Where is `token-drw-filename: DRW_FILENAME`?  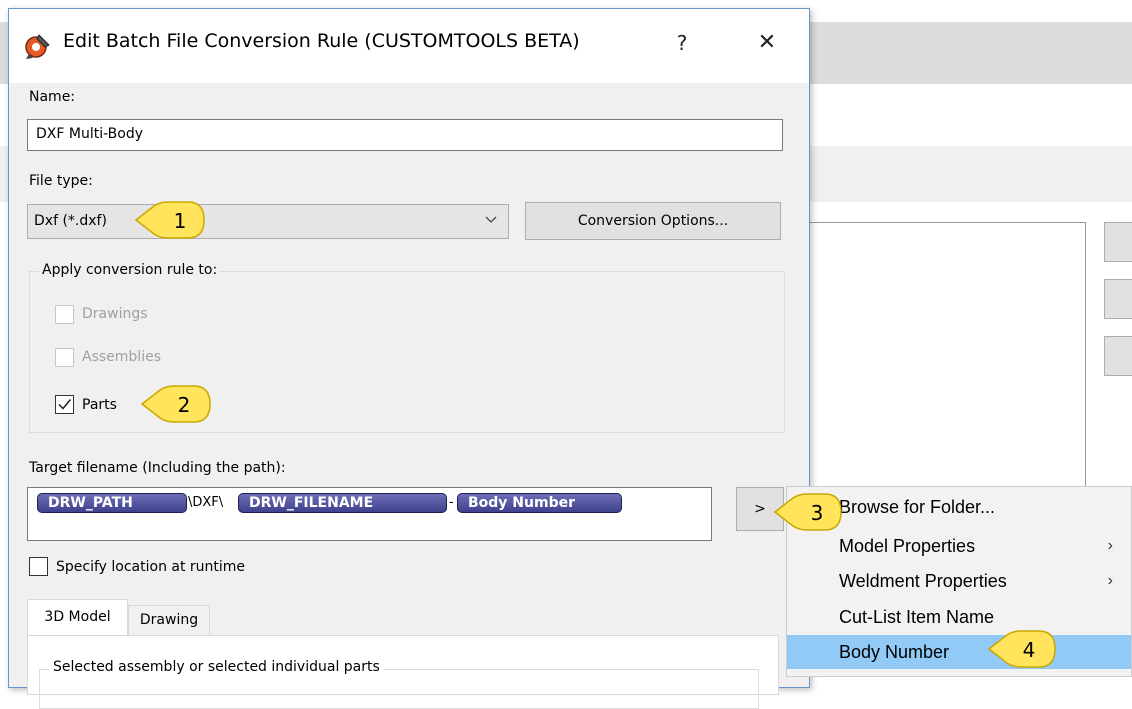 token-drw-filename: DRW_FILENAME is located at coordinates (342, 503).